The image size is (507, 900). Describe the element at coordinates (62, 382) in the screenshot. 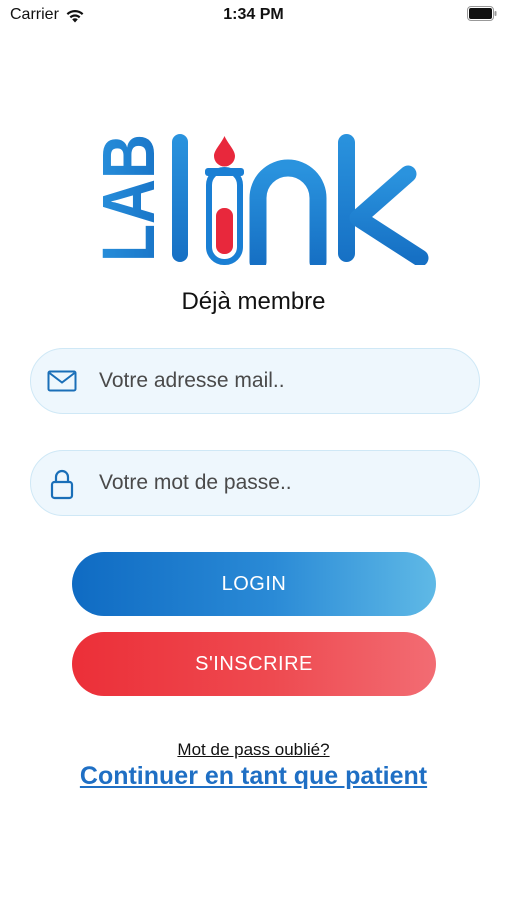

I see `envelope-icon` at that location.